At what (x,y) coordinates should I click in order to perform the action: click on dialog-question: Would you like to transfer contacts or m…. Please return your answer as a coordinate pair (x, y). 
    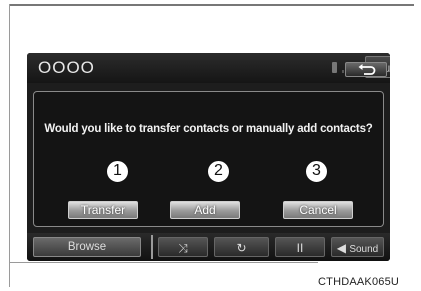
    Looking at the image, I should click on (208, 129).